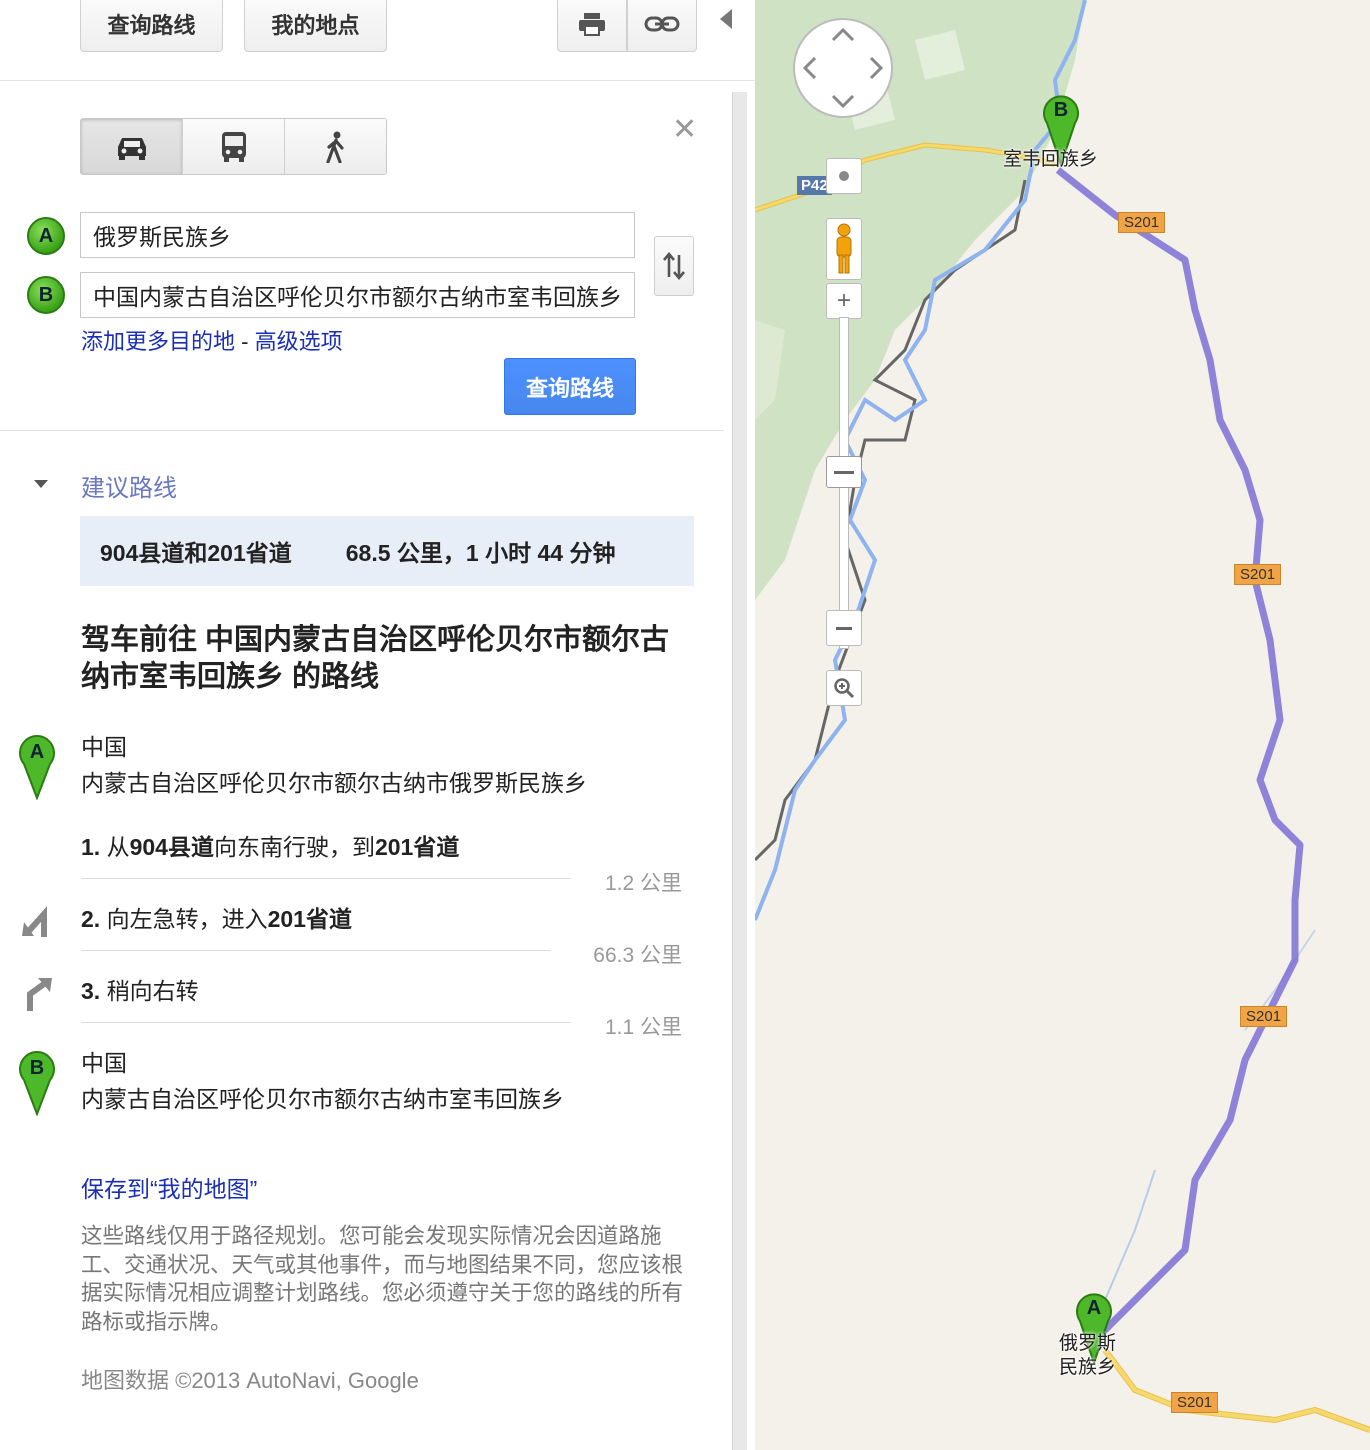 This screenshot has width=1370, height=1450. I want to click on route-summary: 68.5 公里，1 小时 44 分钟, so click(480, 553).